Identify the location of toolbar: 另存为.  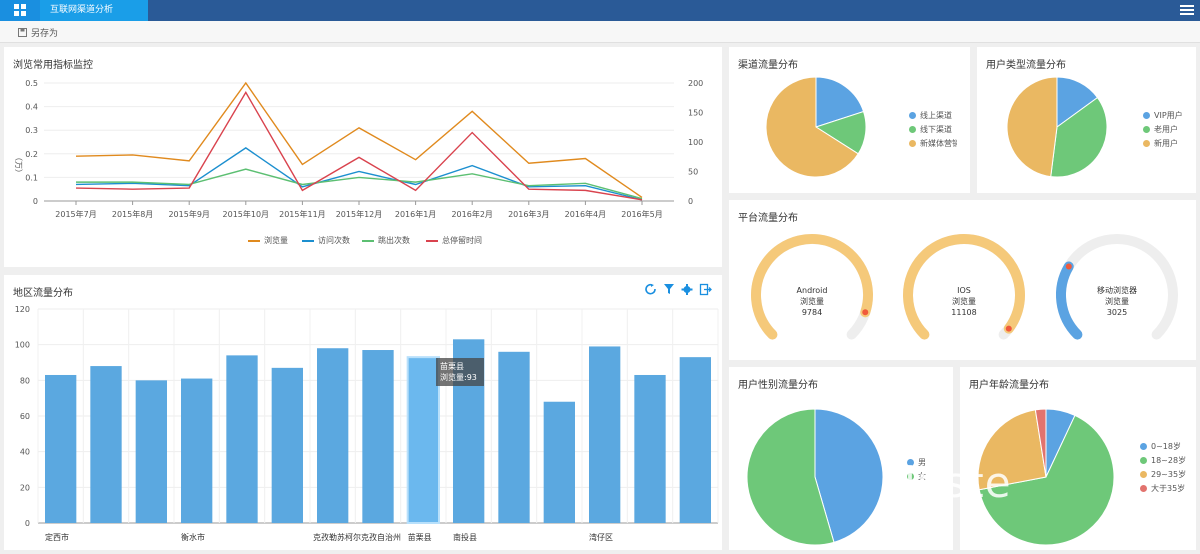
(600, 32).